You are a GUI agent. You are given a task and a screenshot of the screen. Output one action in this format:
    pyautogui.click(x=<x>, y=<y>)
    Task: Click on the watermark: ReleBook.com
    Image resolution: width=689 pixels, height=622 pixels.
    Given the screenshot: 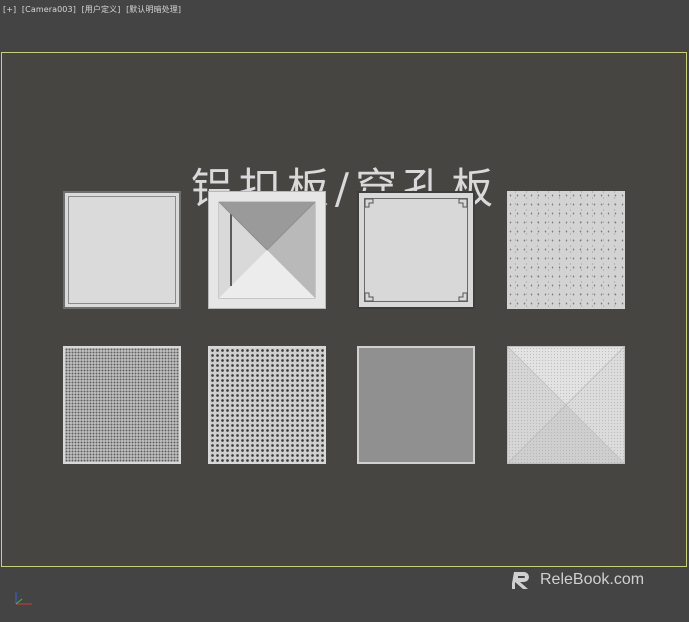 What is the action you would take?
    pyautogui.click(x=578, y=580)
    